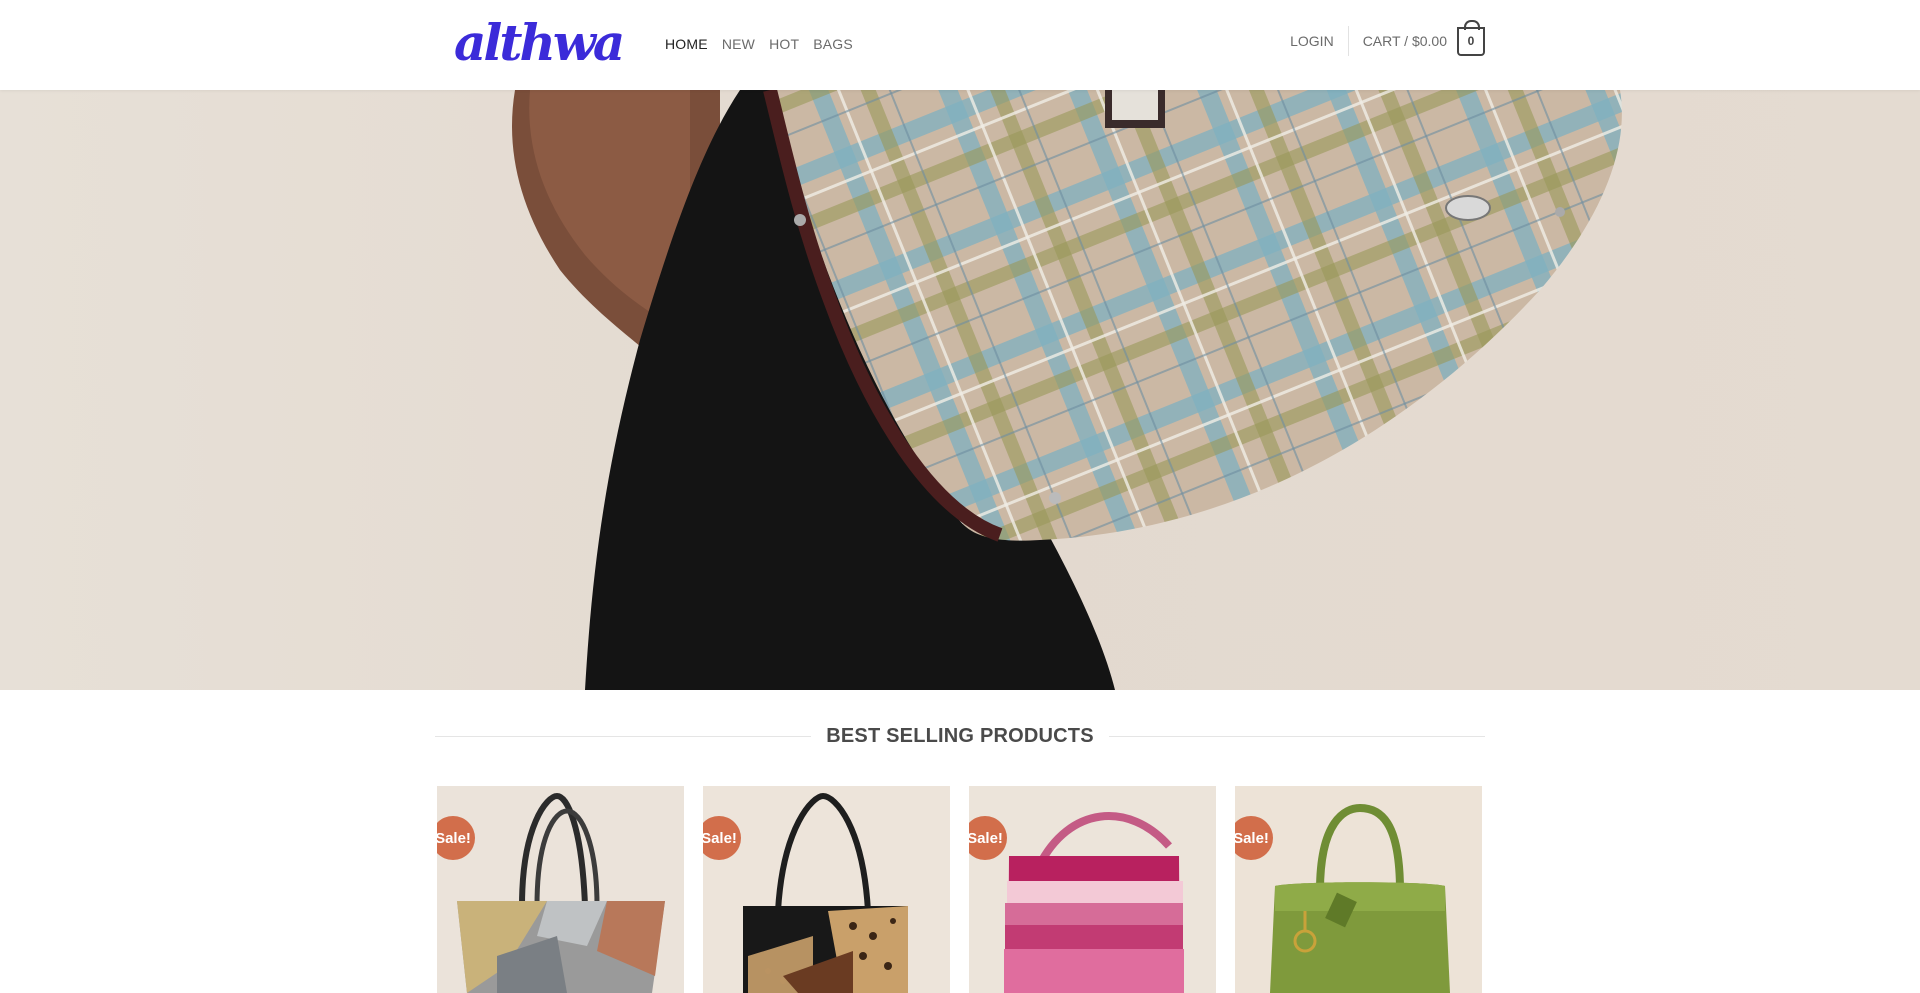 Image resolution: width=1920 pixels, height=993 pixels. What do you see at coordinates (1348, 41) in the screenshot?
I see `nav-divider` at bounding box center [1348, 41].